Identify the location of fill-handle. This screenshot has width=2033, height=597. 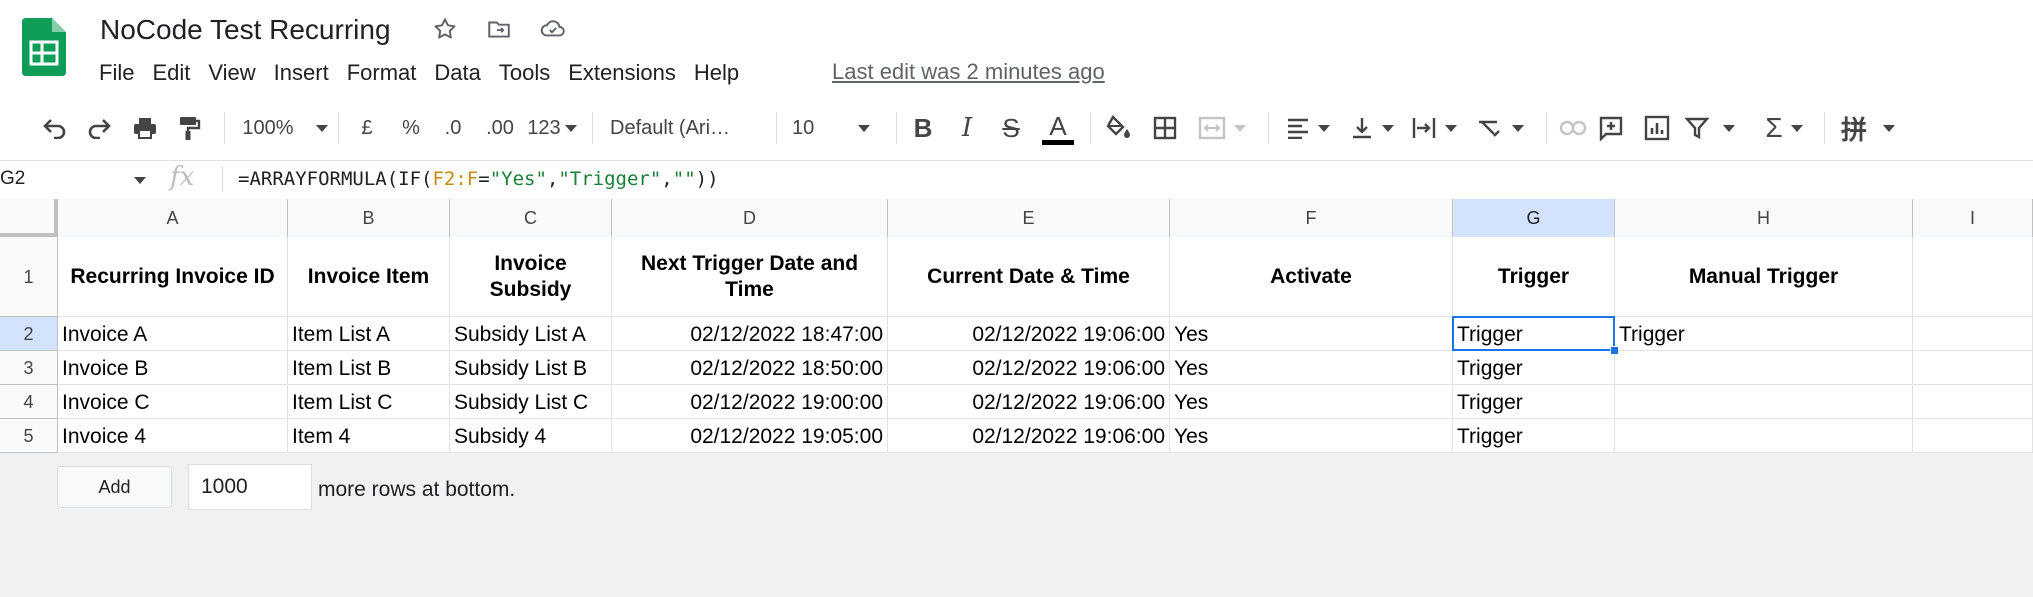
(1614, 350).